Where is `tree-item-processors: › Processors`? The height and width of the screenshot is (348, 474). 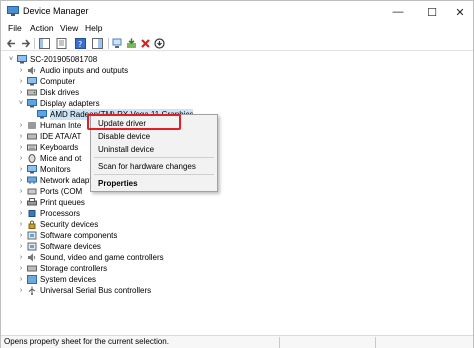 tree-item-processors: › Processors is located at coordinates (117, 213).